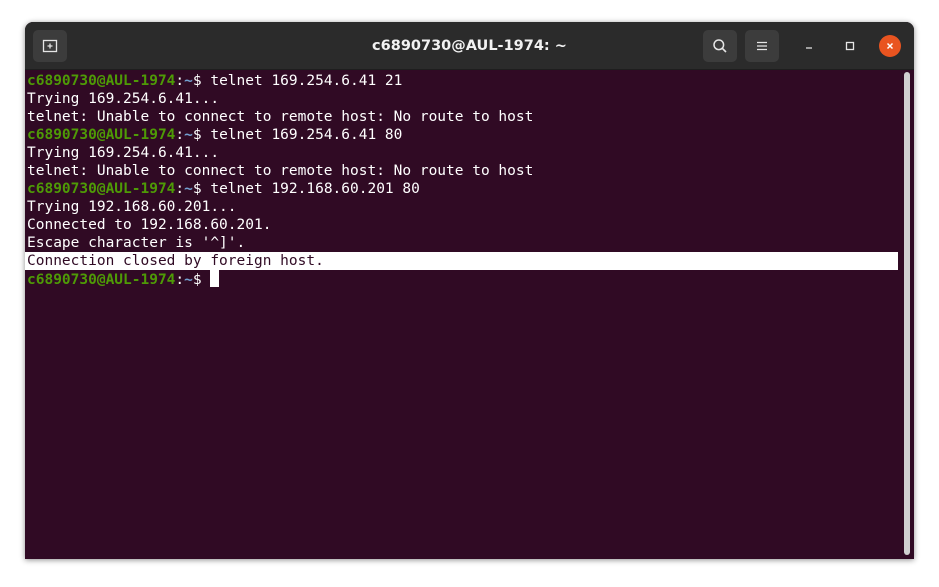 This screenshot has width=939, height=587. Describe the element at coordinates (136, 243) in the screenshot. I see `output-text: Escape character is '^]'.` at that location.